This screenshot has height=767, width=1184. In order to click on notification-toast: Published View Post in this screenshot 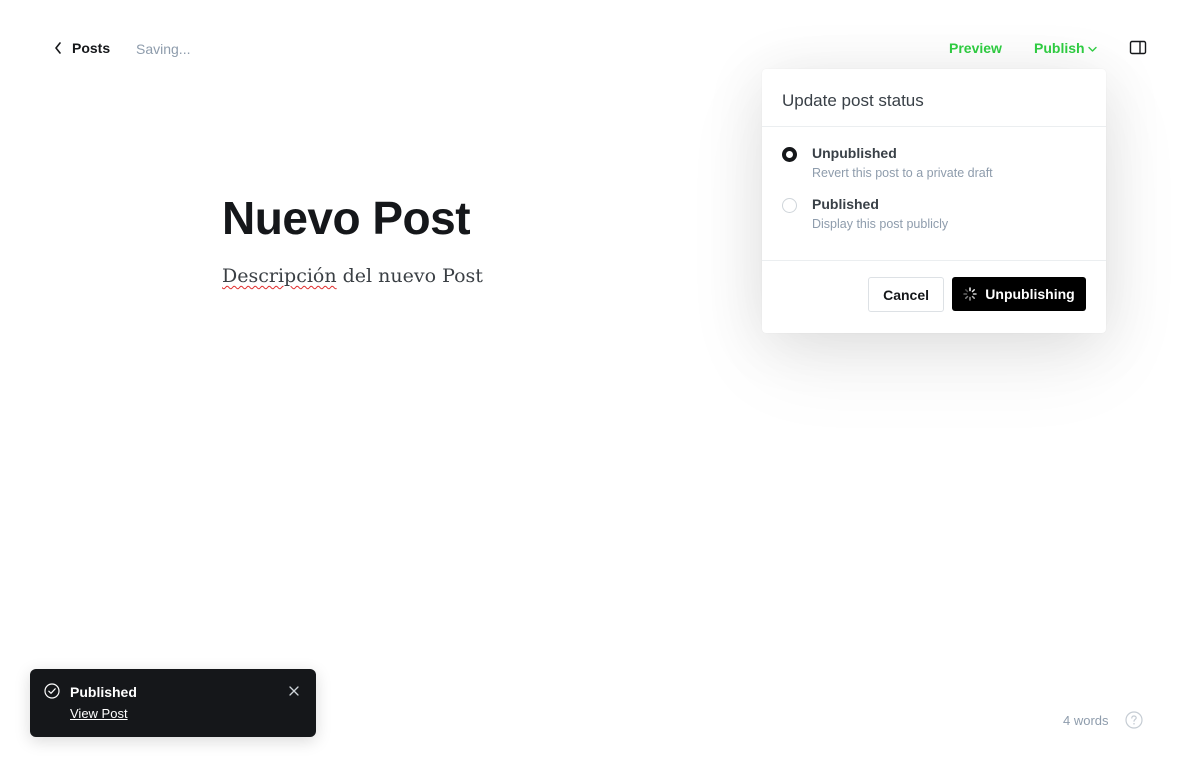, I will do `click(173, 703)`.